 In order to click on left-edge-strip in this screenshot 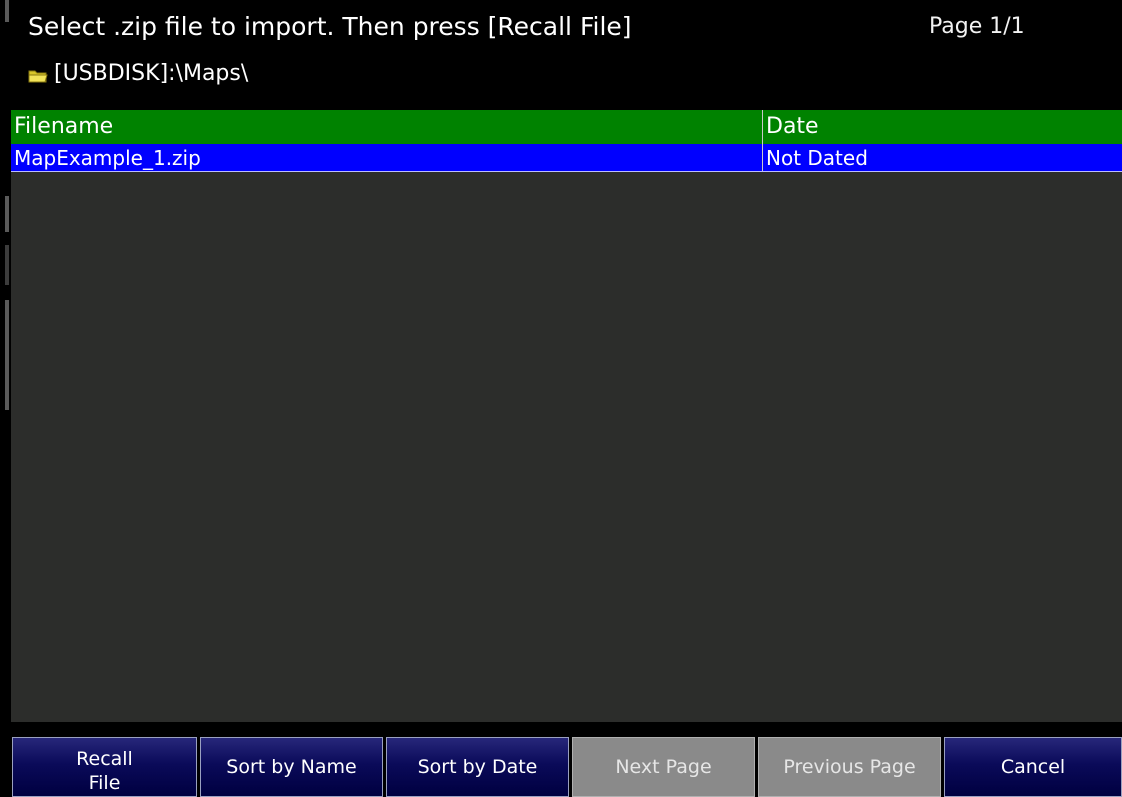, I will do `click(5, 398)`.